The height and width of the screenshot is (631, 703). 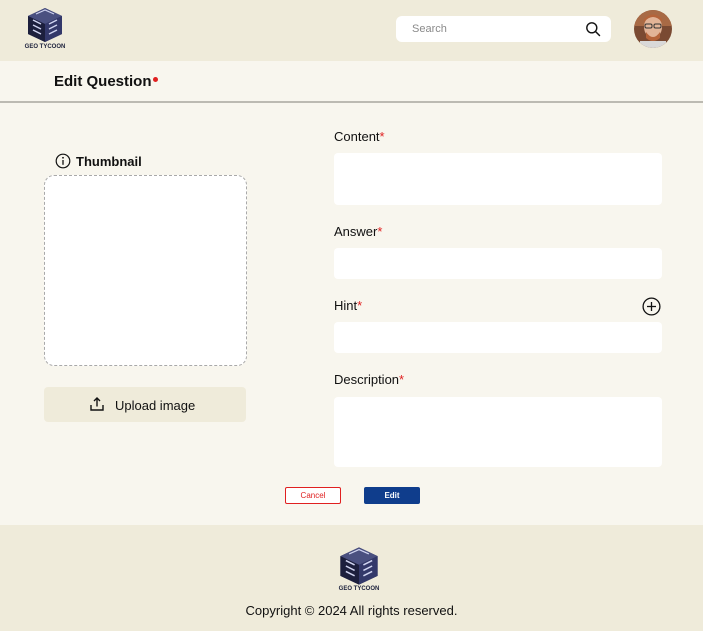 What do you see at coordinates (63, 161) in the screenshot?
I see `info-icon` at bounding box center [63, 161].